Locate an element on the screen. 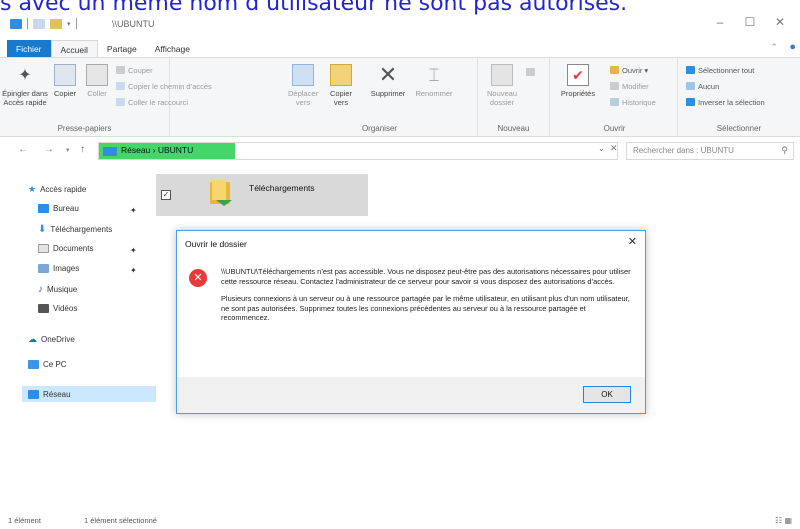 The height and width of the screenshot is (529, 800). dialog-close-icon: ✕ is located at coordinates (632, 241).